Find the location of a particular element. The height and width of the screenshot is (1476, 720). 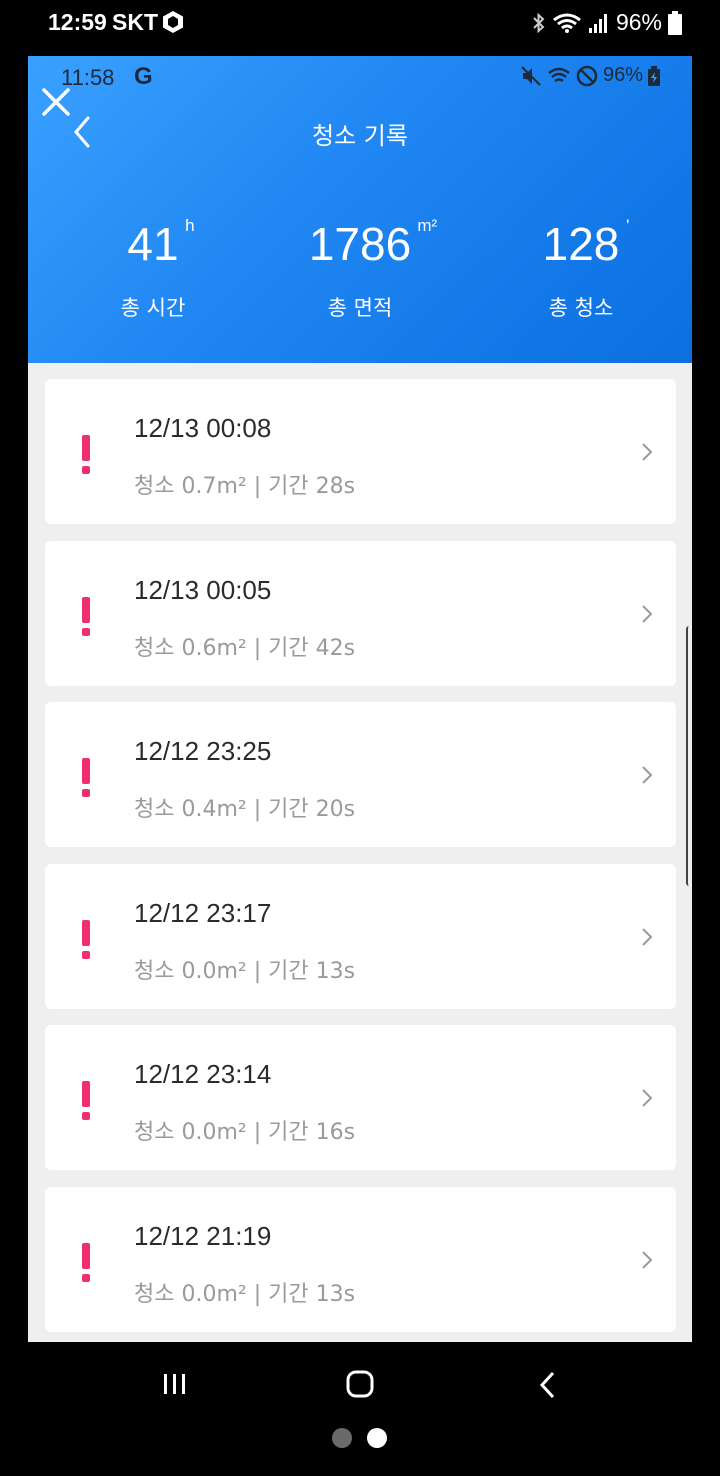

stat-unit: m² is located at coordinates (427, 225).